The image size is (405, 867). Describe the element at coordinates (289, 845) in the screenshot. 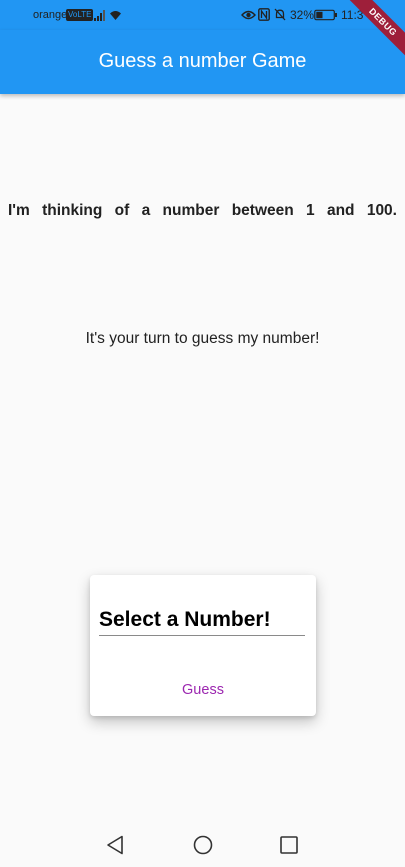

I see `recents-icon` at that location.